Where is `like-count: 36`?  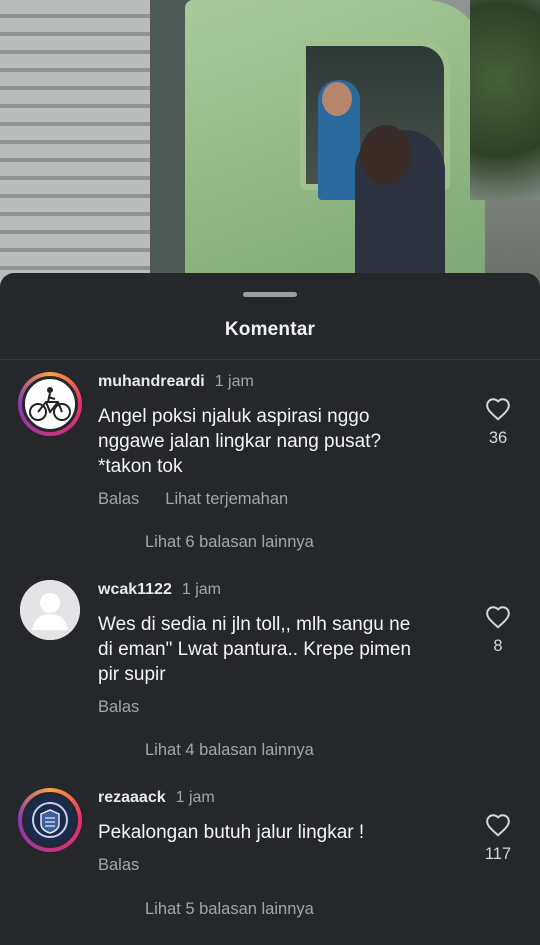 like-count: 36 is located at coordinates (498, 438).